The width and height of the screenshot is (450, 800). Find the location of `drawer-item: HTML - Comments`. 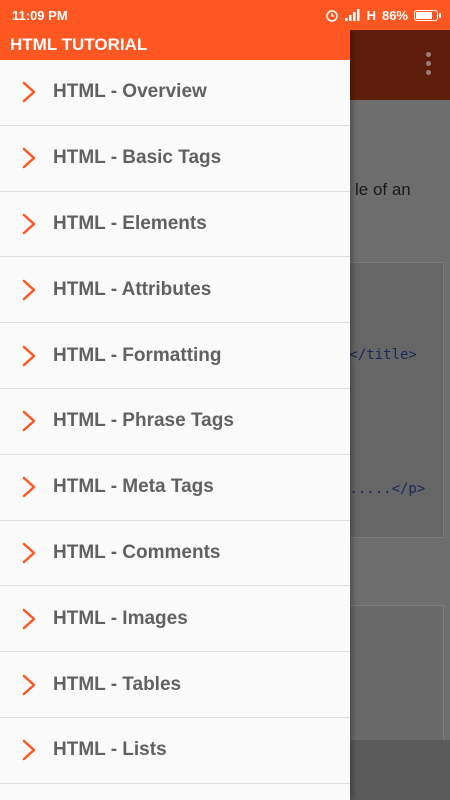

drawer-item: HTML - Comments is located at coordinates (175, 554).